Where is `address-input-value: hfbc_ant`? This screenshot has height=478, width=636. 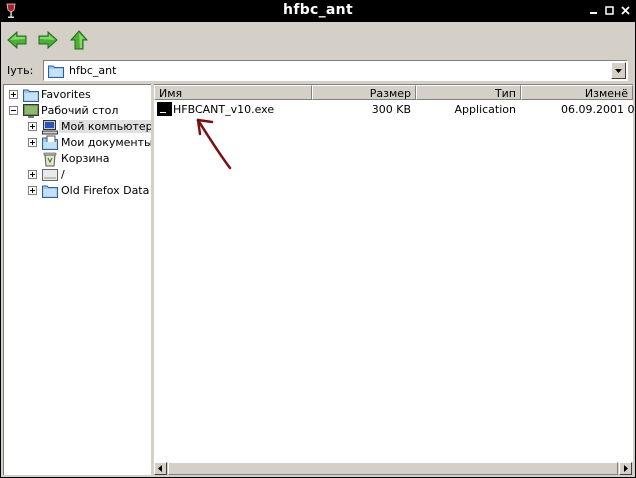 address-input-value: hfbc_ant is located at coordinates (92, 70).